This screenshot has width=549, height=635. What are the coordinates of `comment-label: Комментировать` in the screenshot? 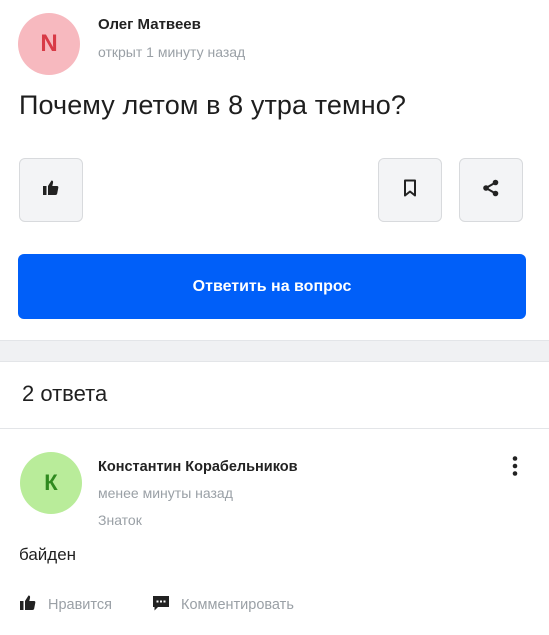 It's located at (237, 605).